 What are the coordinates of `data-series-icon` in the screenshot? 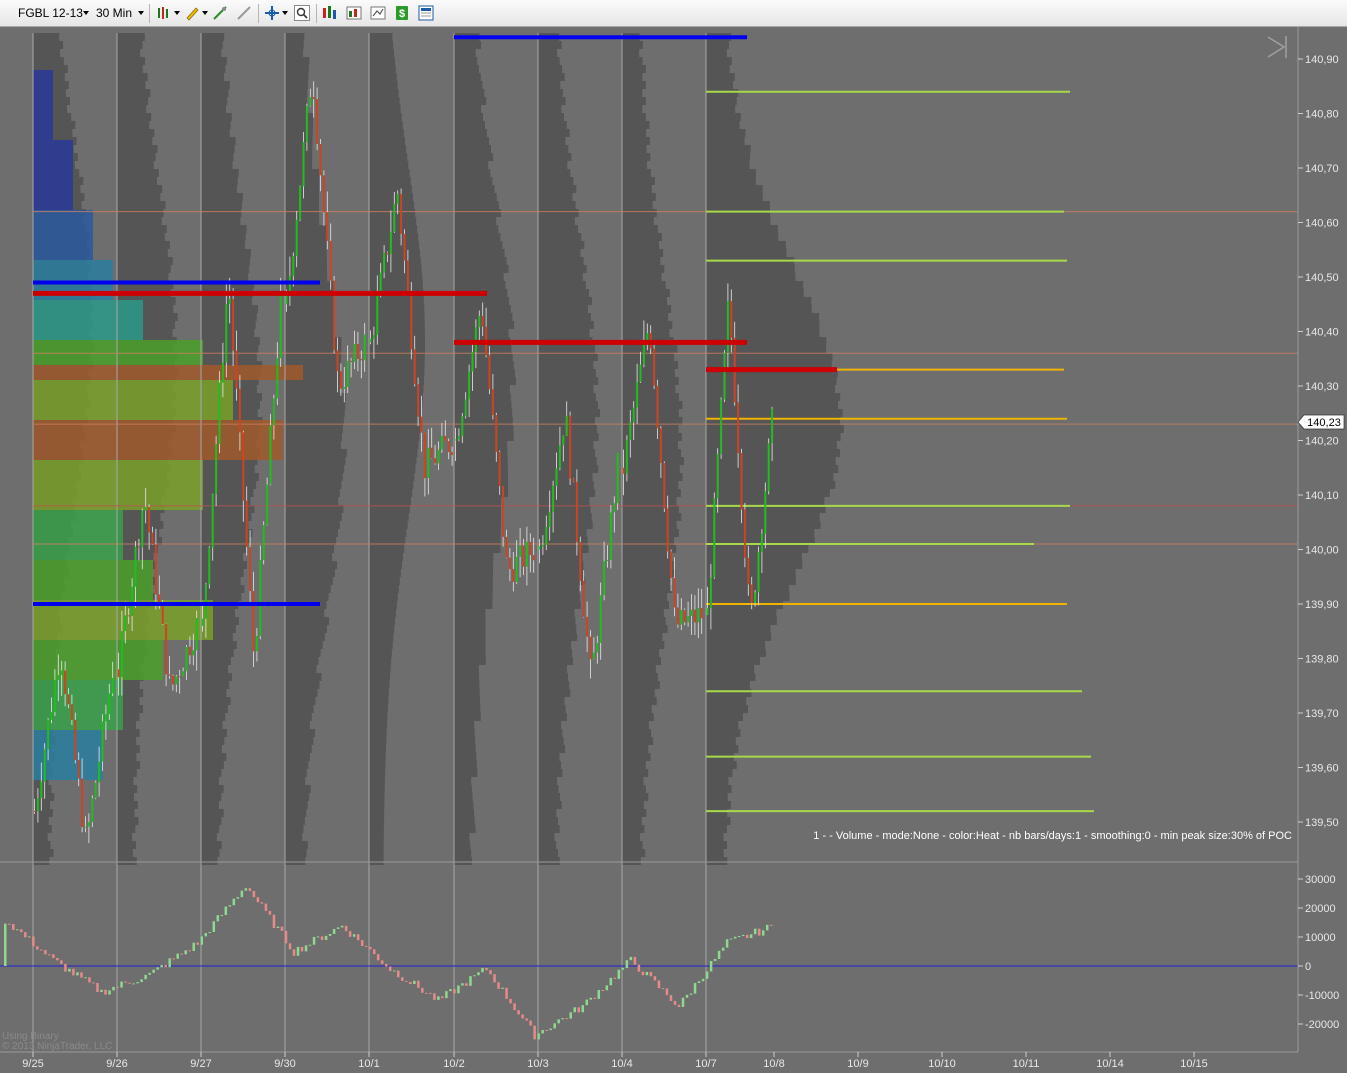 It's located at (244, 13).